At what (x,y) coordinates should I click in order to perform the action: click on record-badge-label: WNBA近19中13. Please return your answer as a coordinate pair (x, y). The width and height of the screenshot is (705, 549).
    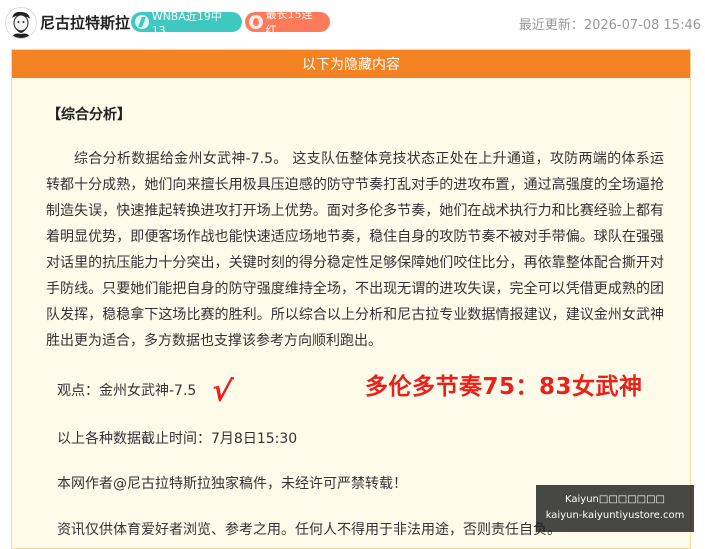
    Looking at the image, I should click on (186, 23).